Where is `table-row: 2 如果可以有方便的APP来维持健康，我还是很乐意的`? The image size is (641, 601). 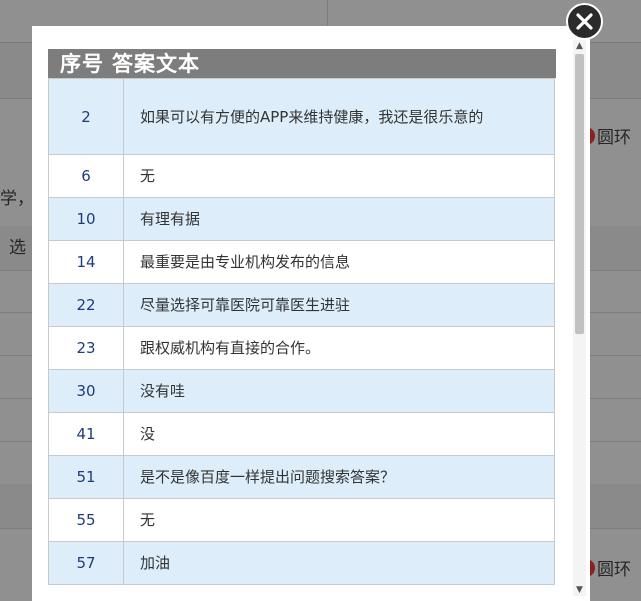 table-row: 2 如果可以有方便的APP来维持健康，我还是很乐意的 is located at coordinates (301, 116).